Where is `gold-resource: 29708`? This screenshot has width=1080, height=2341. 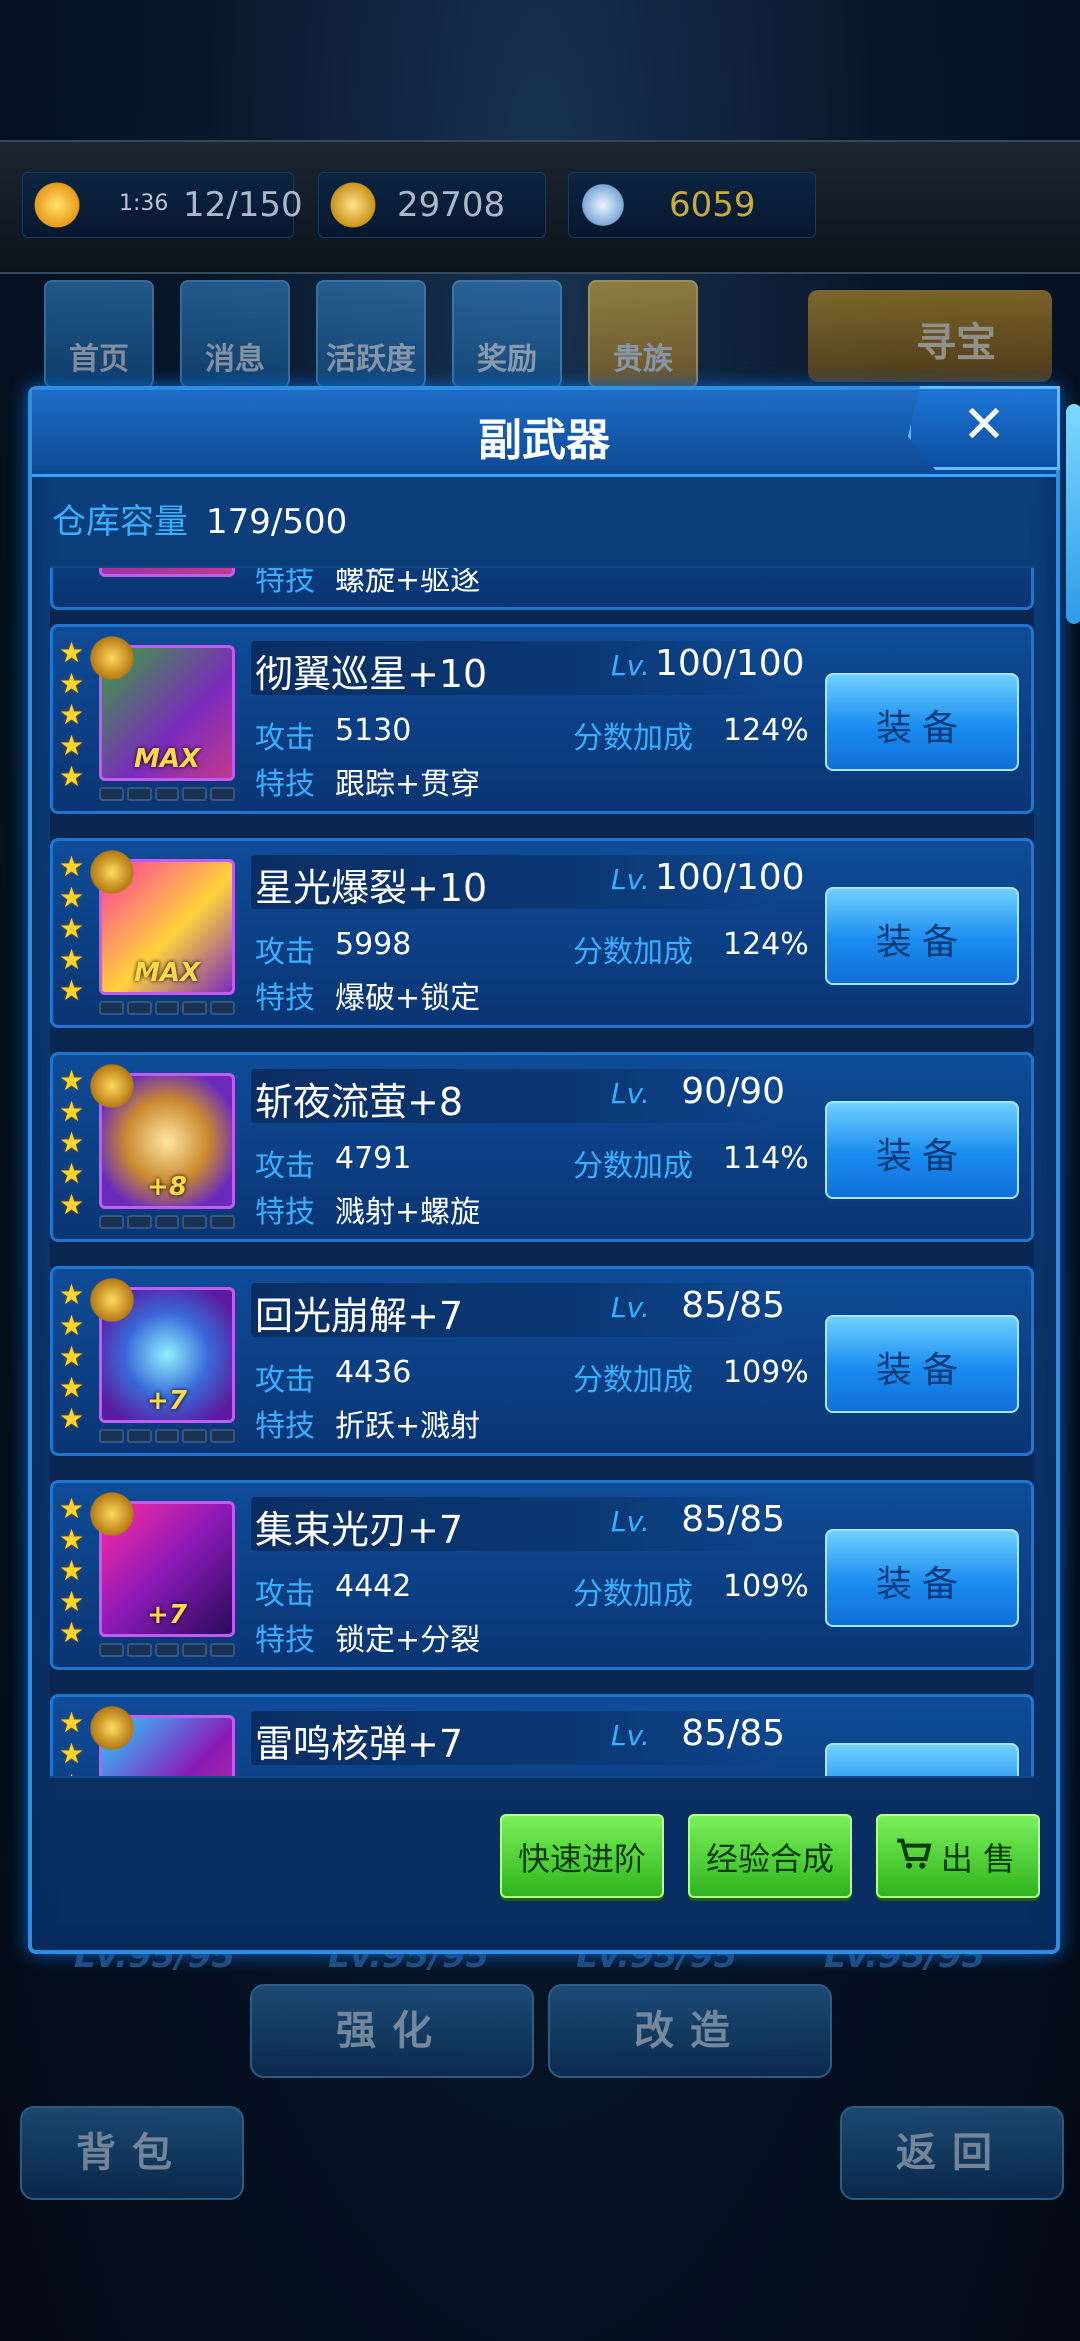 gold-resource: 29708 is located at coordinates (432, 205).